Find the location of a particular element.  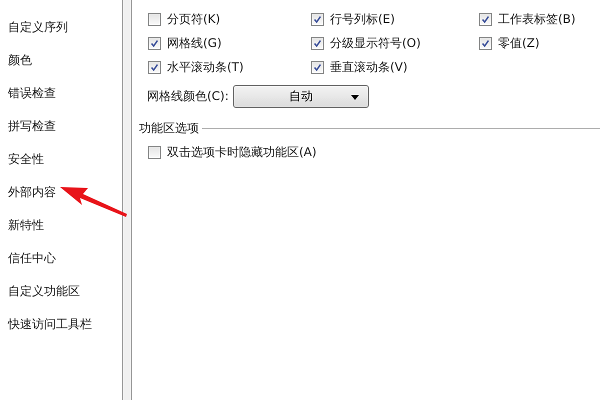

sidebar-item: 拼写检查 is located at coordinates (61, 126).